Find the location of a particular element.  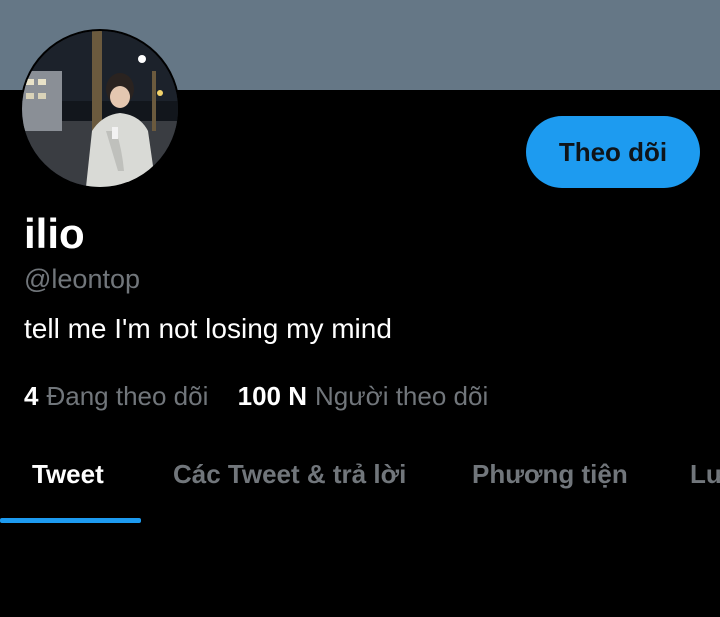

avatar-photo is located at coordinates (100, 109).